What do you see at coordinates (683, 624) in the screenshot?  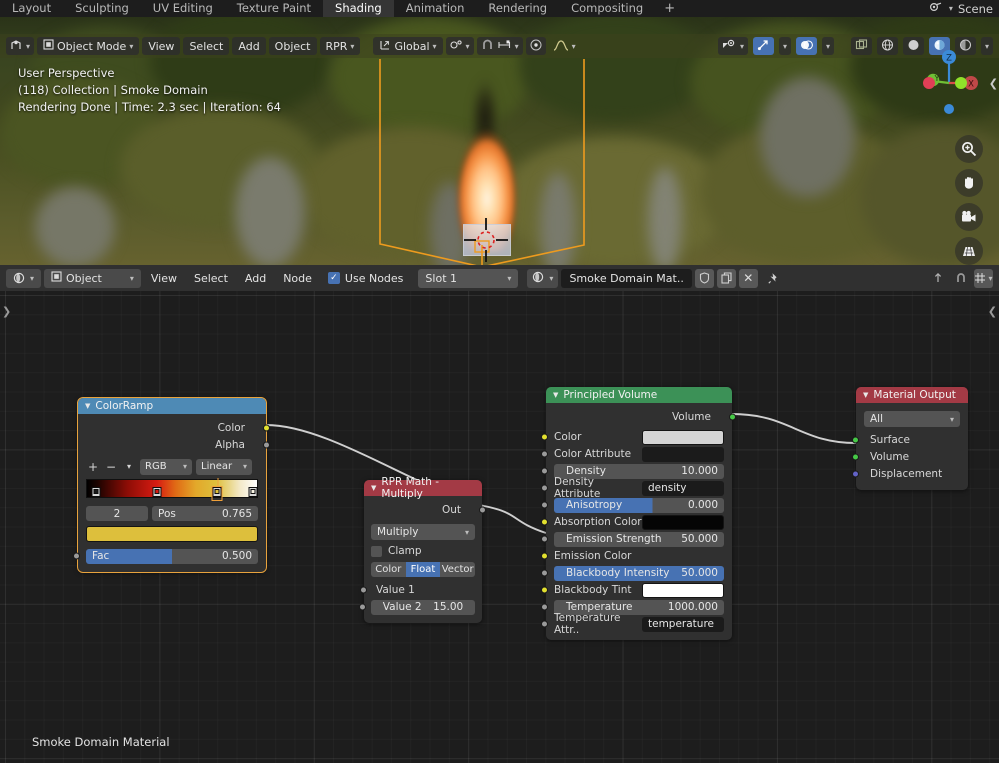 I see `pv-temperature-attribute-field: temperature` at bounding box center [683, 624].